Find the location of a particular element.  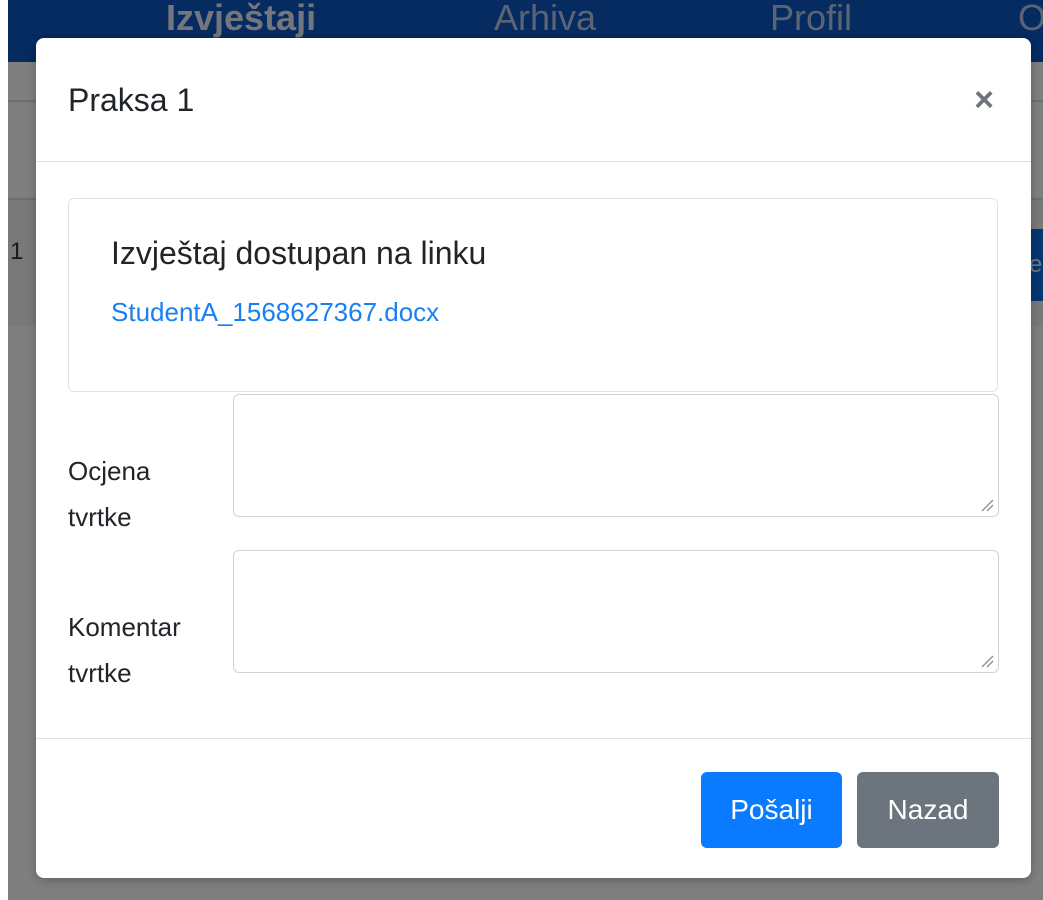

modal-header: Praksa 1 × is located at coordinates (533, 100).